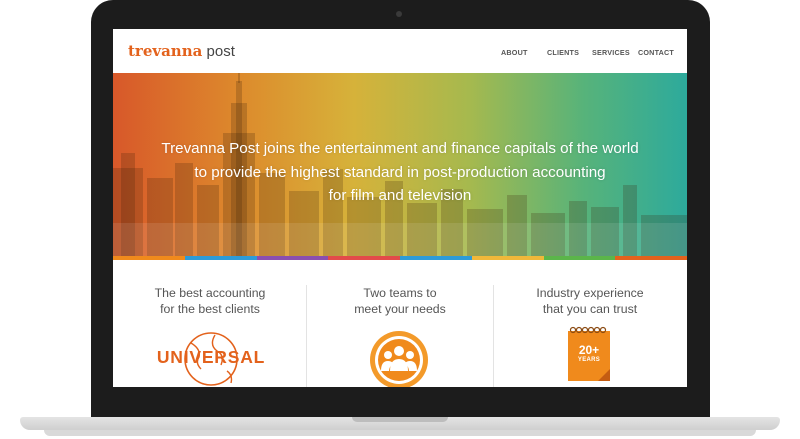 The width and height of the screenshot is (800, 439). What do you see at coordinates (563, 52) in the screenshot?
I see `nav-item-clients: CLIENTS` at bounding box center [563, 52].